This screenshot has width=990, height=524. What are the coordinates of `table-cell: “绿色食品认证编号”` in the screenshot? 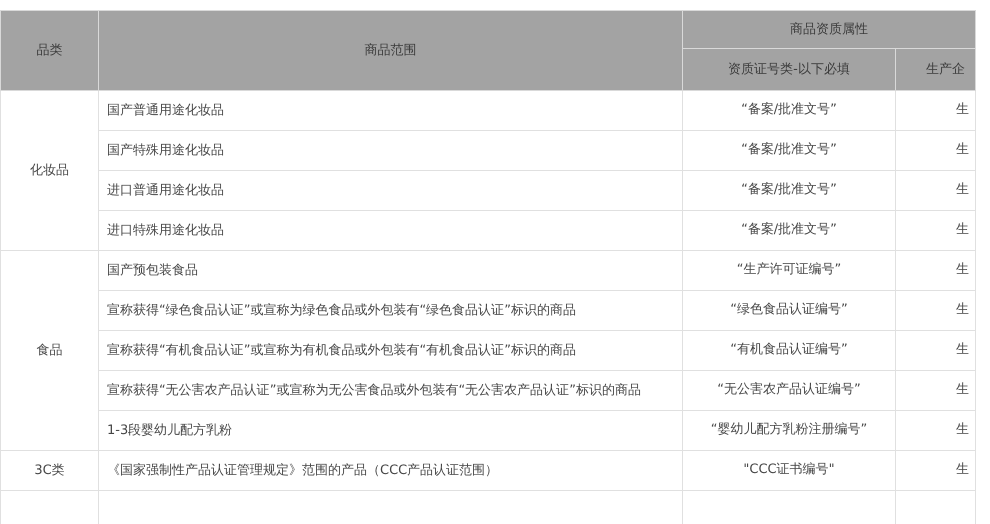 It's located at (789, 310).